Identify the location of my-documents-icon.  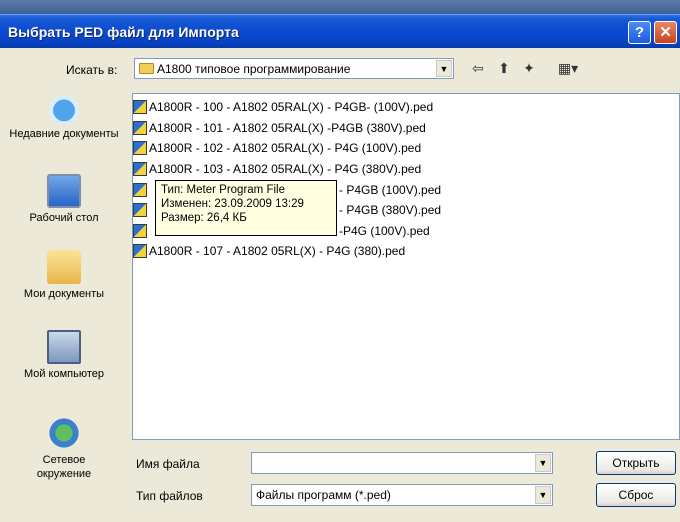
(64, 267).